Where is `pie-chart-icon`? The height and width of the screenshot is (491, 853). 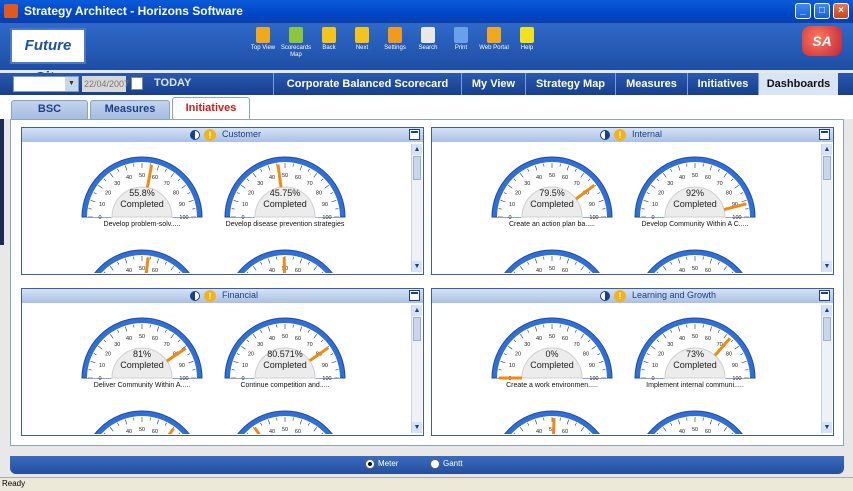 pie-chart-icon is located at coordinates (195, 296).